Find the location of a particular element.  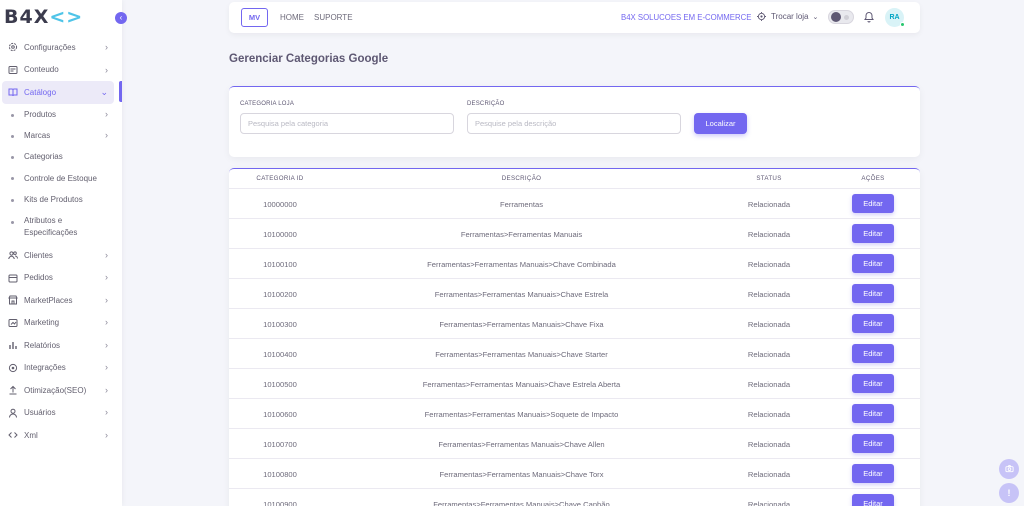

sidebar-item-conteudo: Conteudo › is located at coordinates (61, 70).